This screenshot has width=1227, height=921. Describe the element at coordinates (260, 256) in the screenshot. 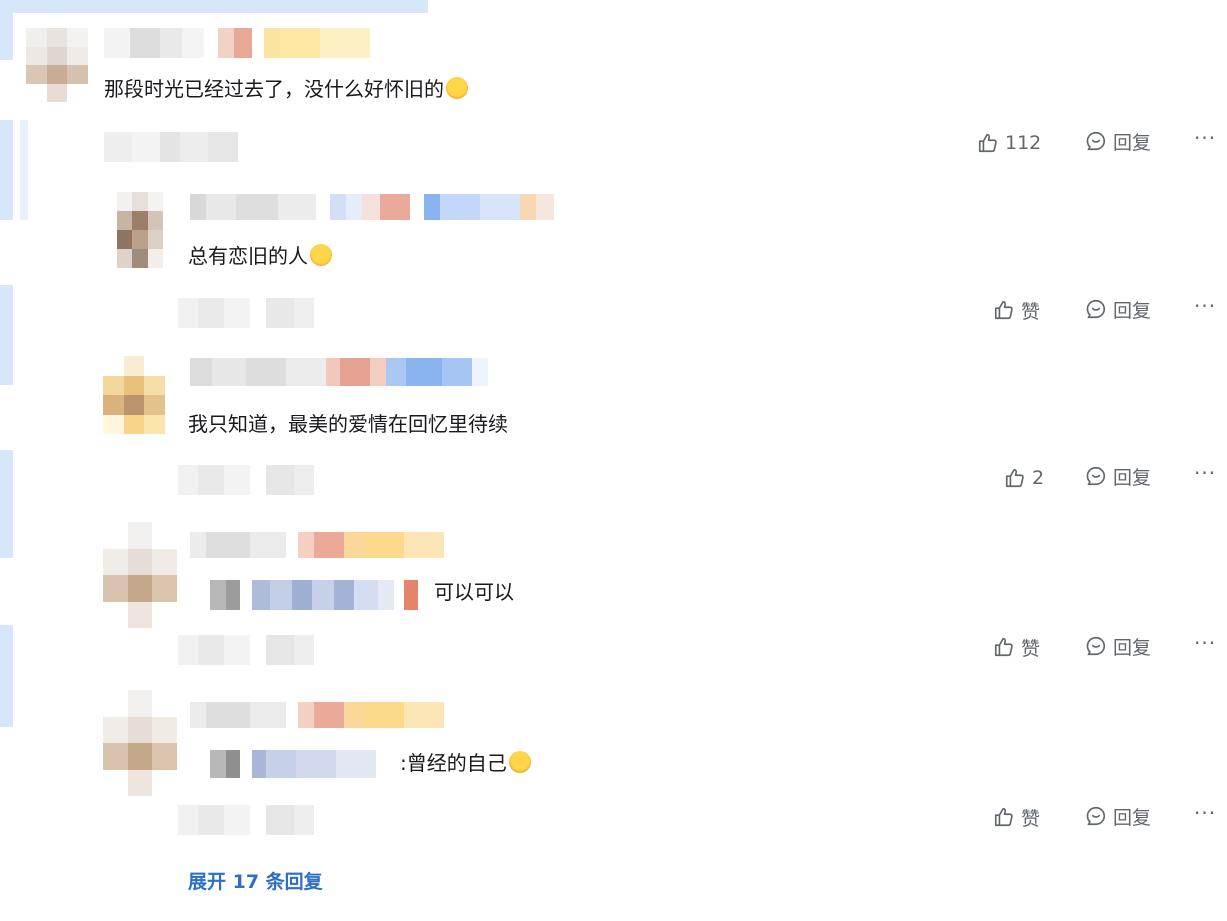

I see `comment-text: 总有恋旧的人` at that location.